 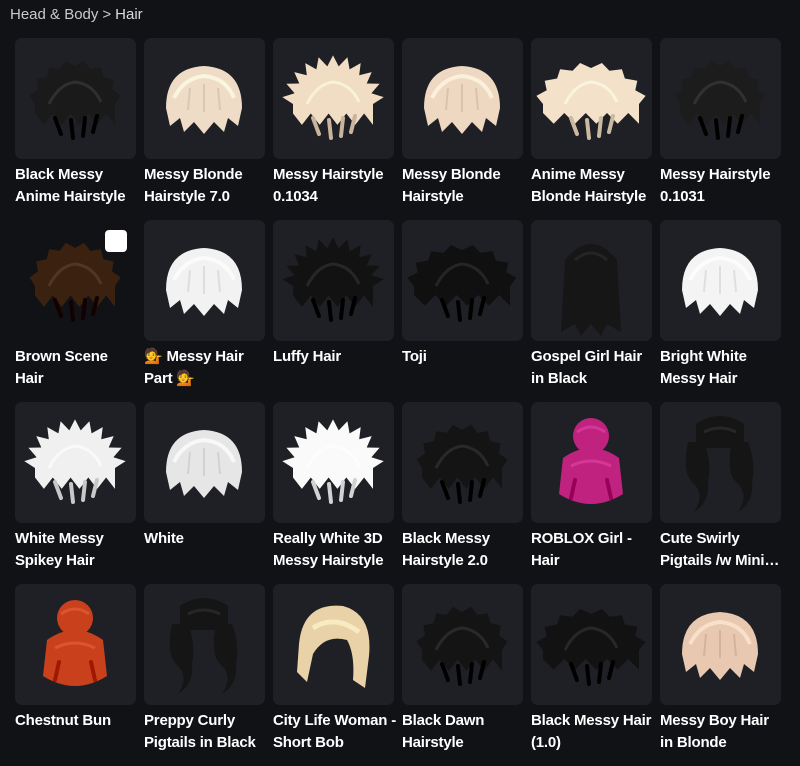 What do you see at coordinates (446, 549) in the screenshot?
I see `item-name: Black Messy Hairstyle 2.0` at bounding box center [446, 549].